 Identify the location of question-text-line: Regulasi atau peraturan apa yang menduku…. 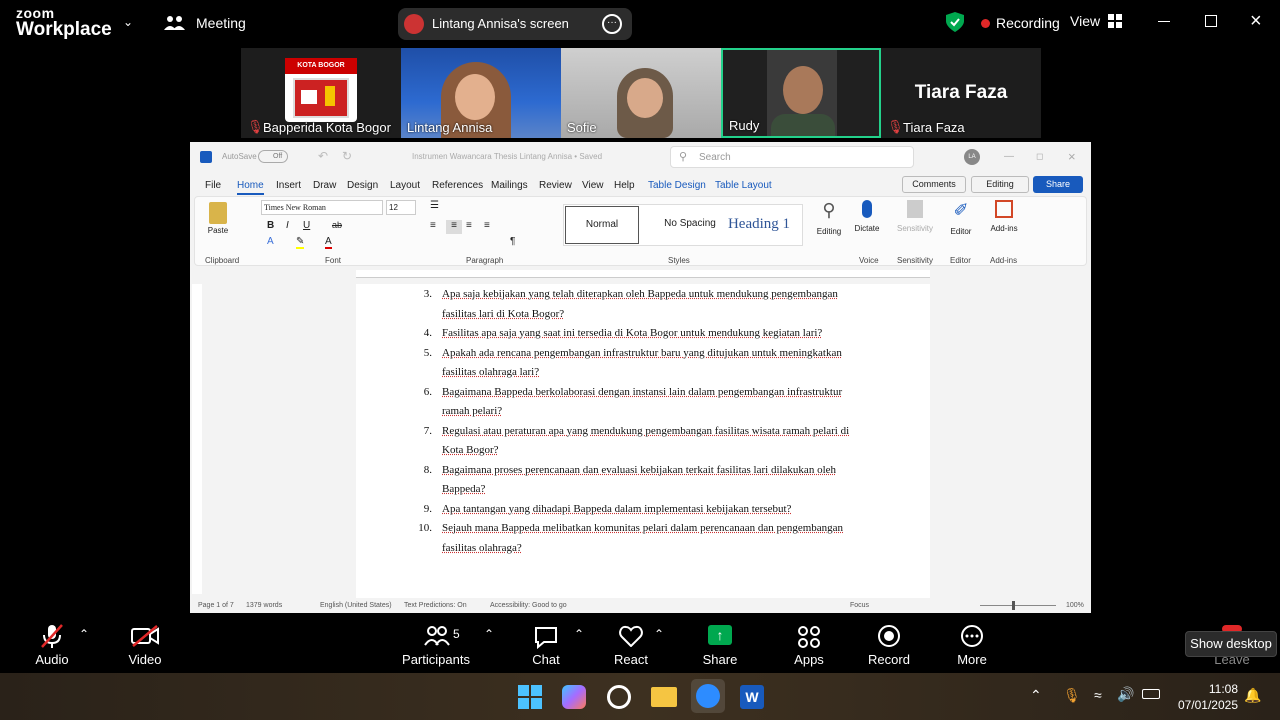
(645, 431).